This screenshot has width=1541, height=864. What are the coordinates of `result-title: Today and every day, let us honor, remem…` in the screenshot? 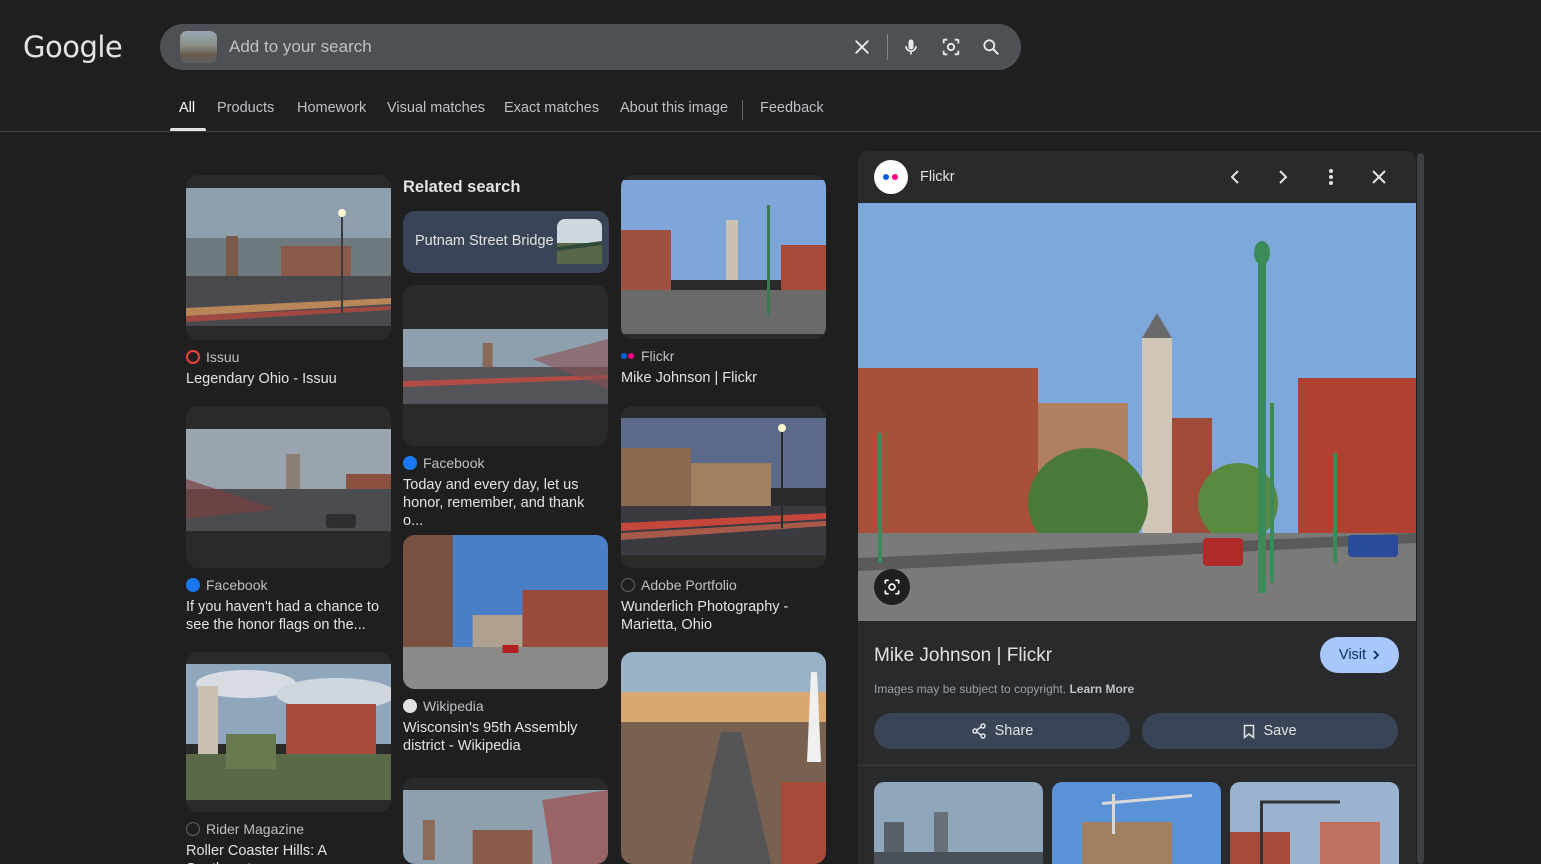 It's located at (505, 503).